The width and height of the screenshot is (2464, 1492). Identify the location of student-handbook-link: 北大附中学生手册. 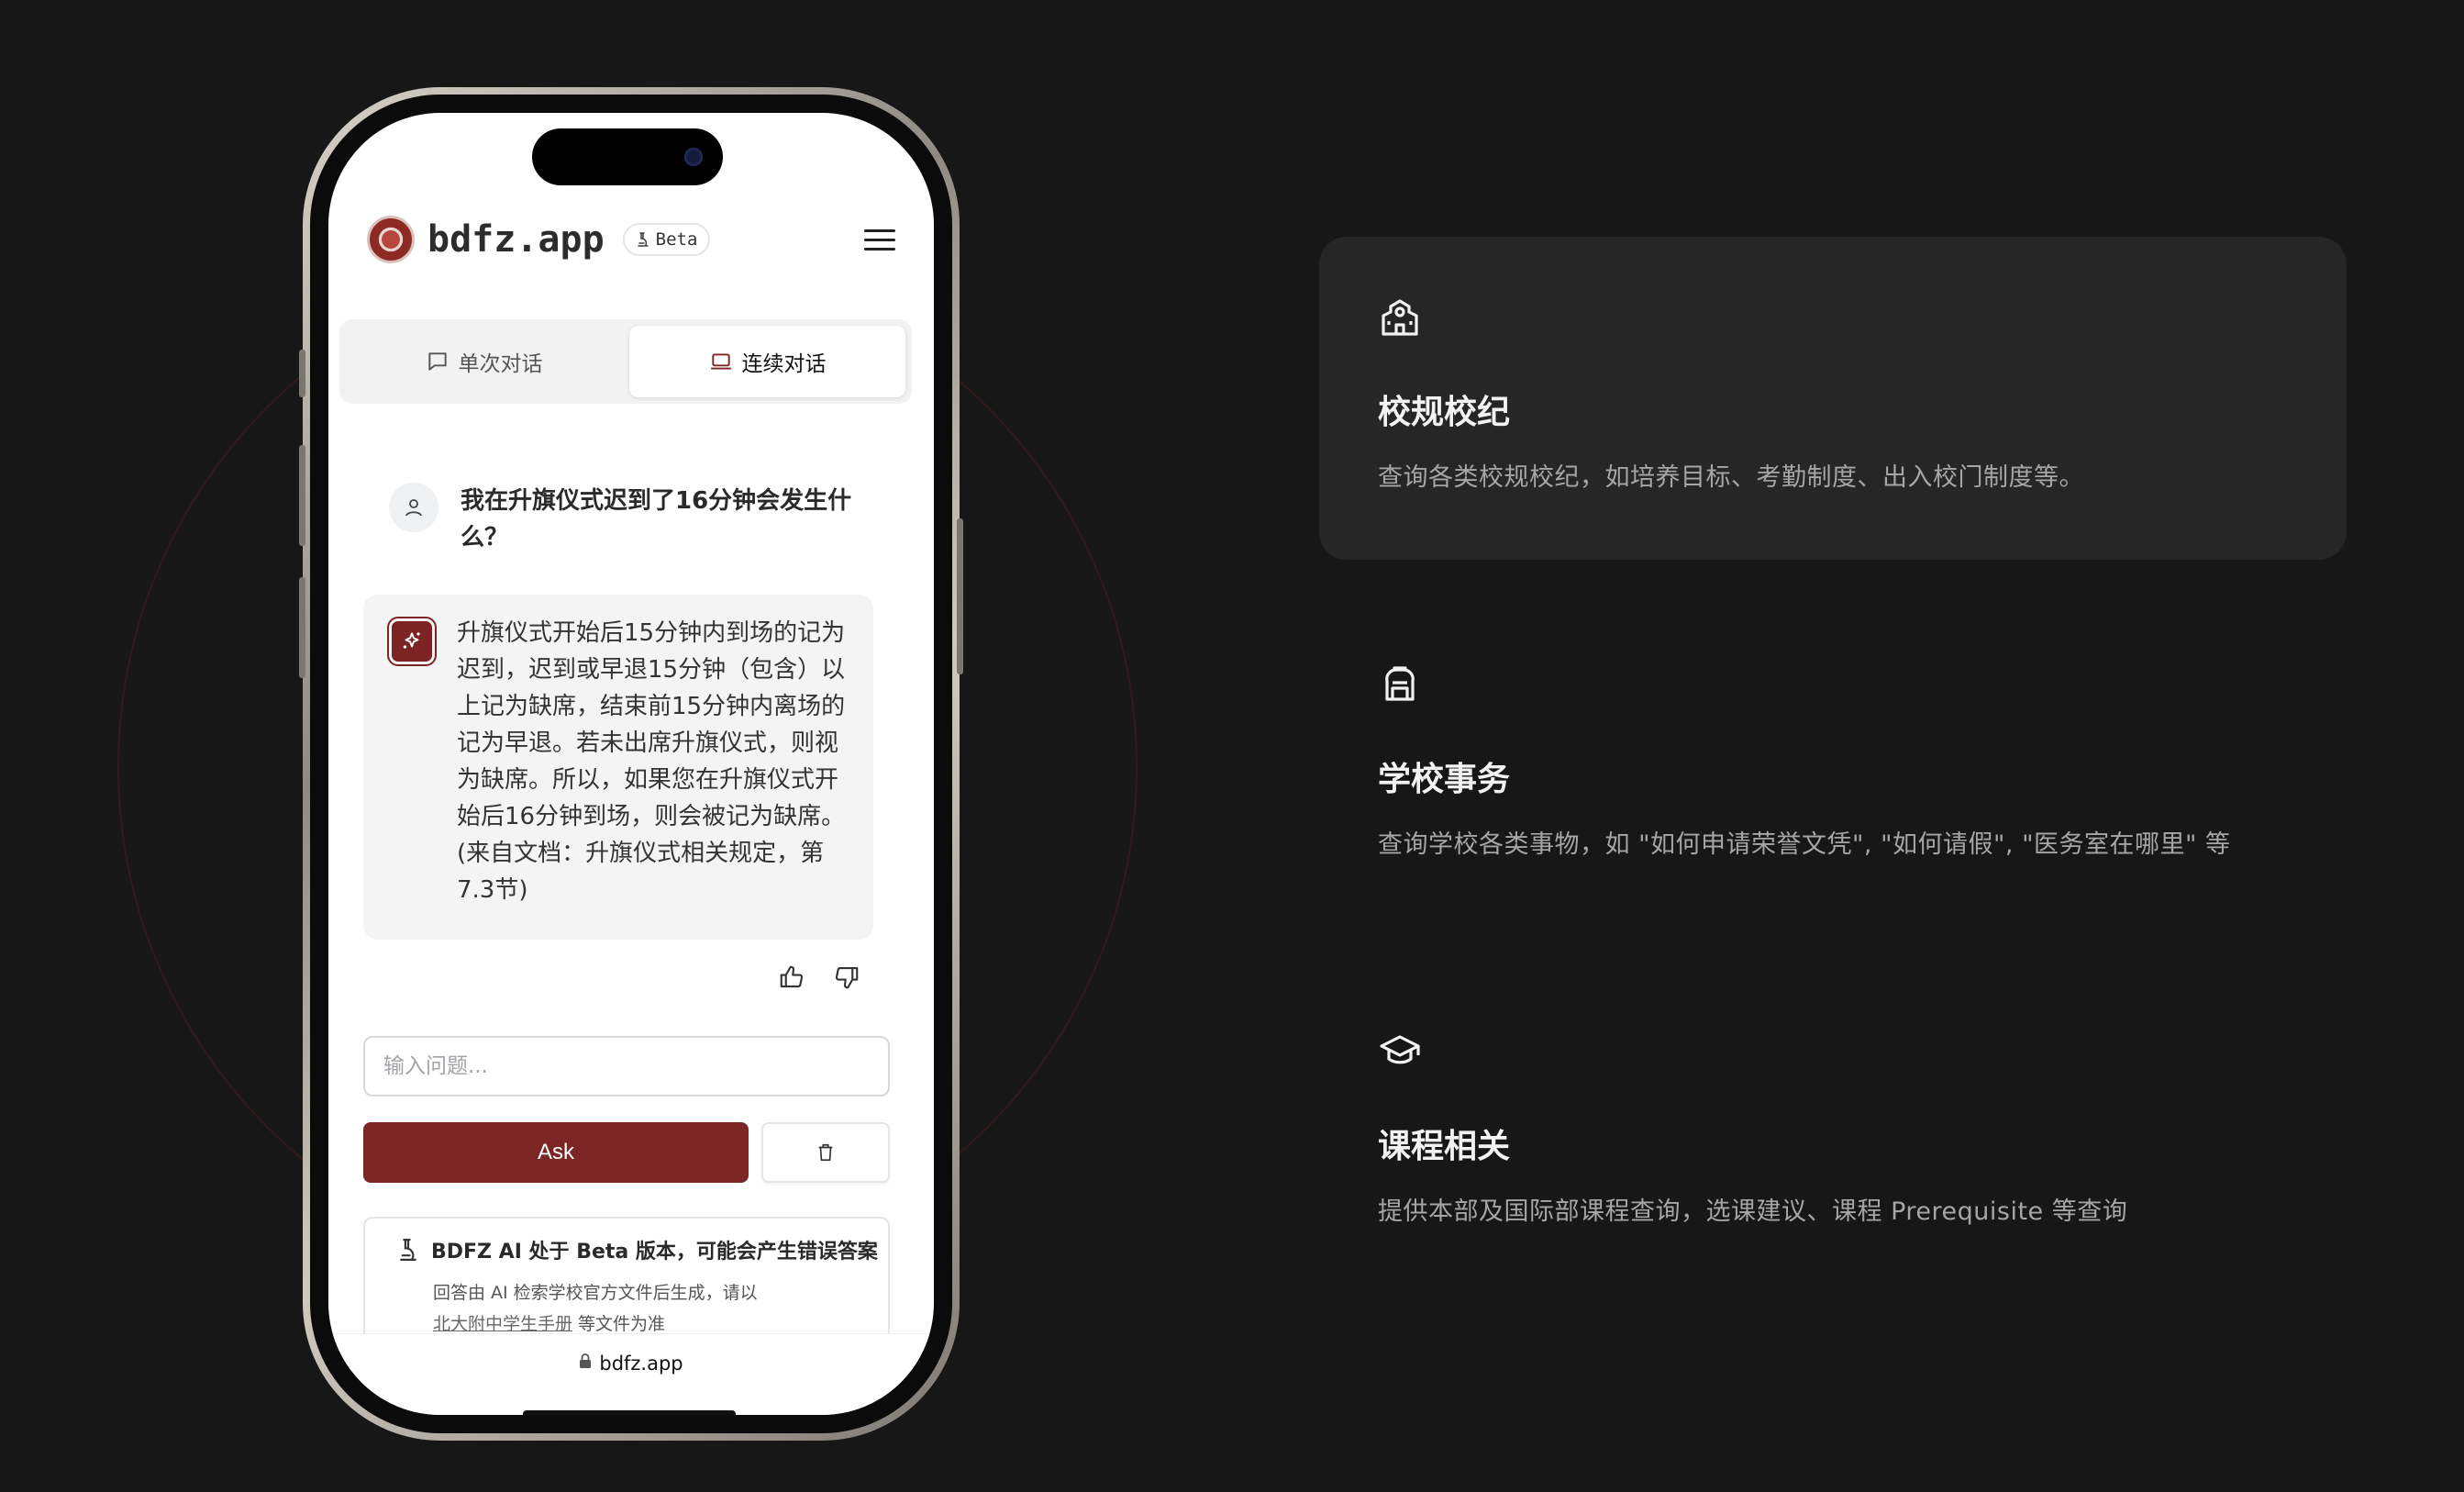
(502, 1324).